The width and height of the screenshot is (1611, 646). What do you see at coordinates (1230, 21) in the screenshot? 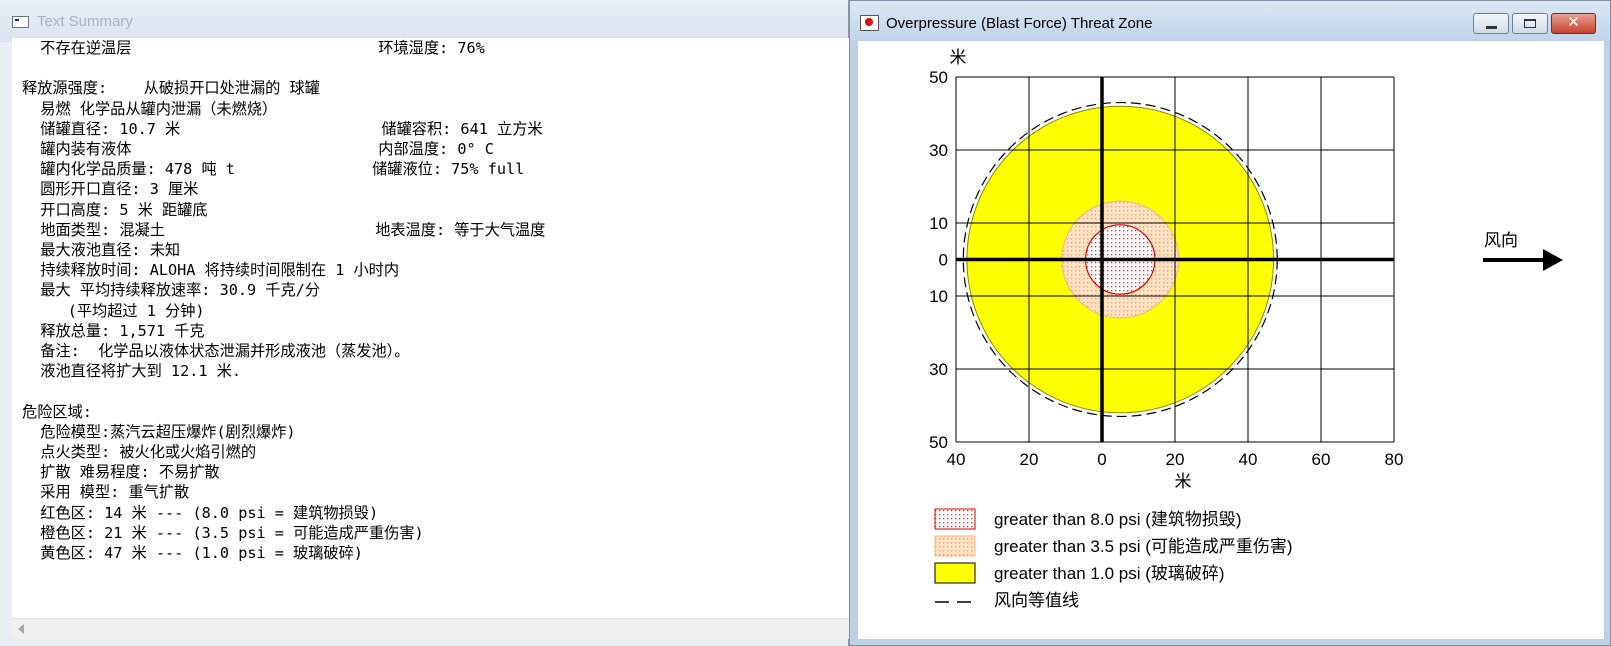
I see `threat-zone-titlebar: Overpressure (Blast Force) Threat Zone ✕` at bounding box center [1230, 21].